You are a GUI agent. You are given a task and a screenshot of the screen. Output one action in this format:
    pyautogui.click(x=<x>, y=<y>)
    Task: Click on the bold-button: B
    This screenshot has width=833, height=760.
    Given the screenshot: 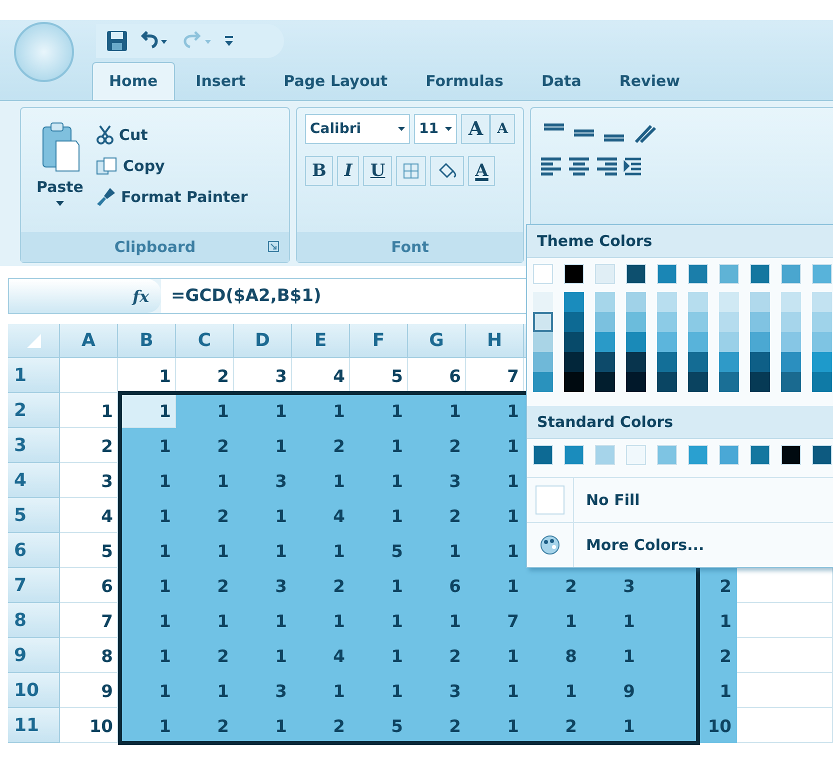 What is the action you would take?
    pyautogui.click(x=319, y=171)
    